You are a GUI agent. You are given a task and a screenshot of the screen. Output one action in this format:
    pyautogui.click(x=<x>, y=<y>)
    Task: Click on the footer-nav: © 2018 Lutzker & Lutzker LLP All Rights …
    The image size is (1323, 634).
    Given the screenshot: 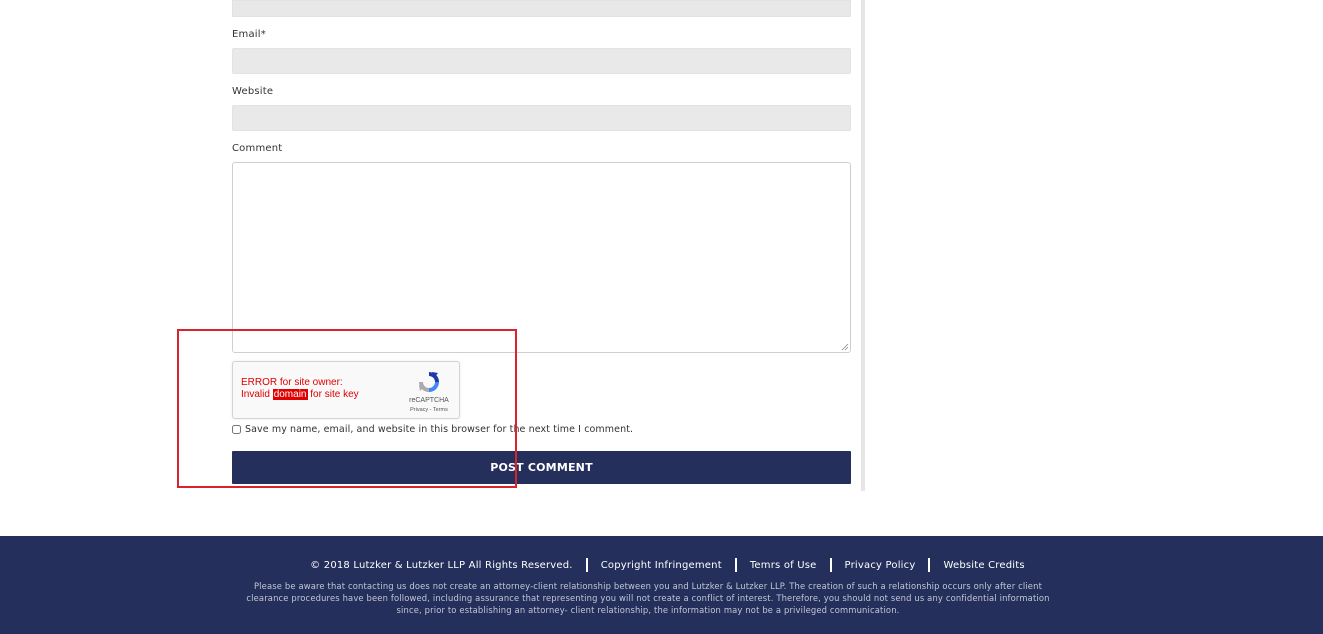 What is the action you would take?
    pyautogui.click(x=661, y=565)
    